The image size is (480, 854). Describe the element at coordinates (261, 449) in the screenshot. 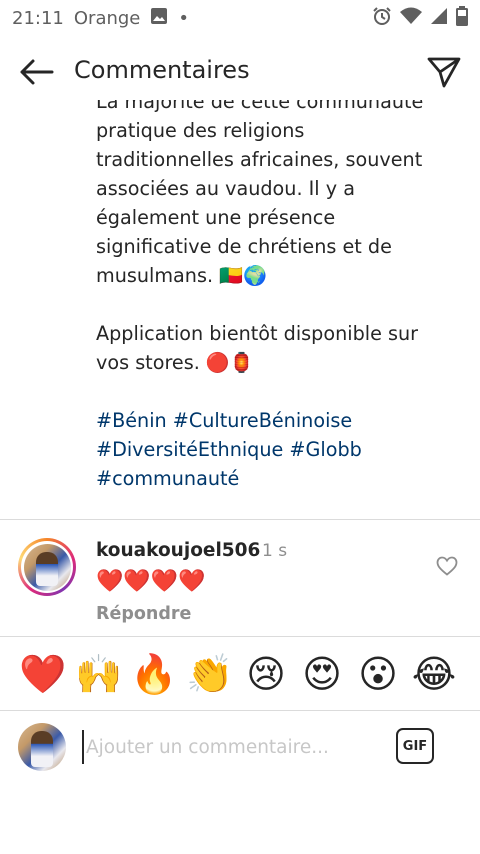

I see `hashtag-line: #DiversitéEthnique #Globb` at that location.